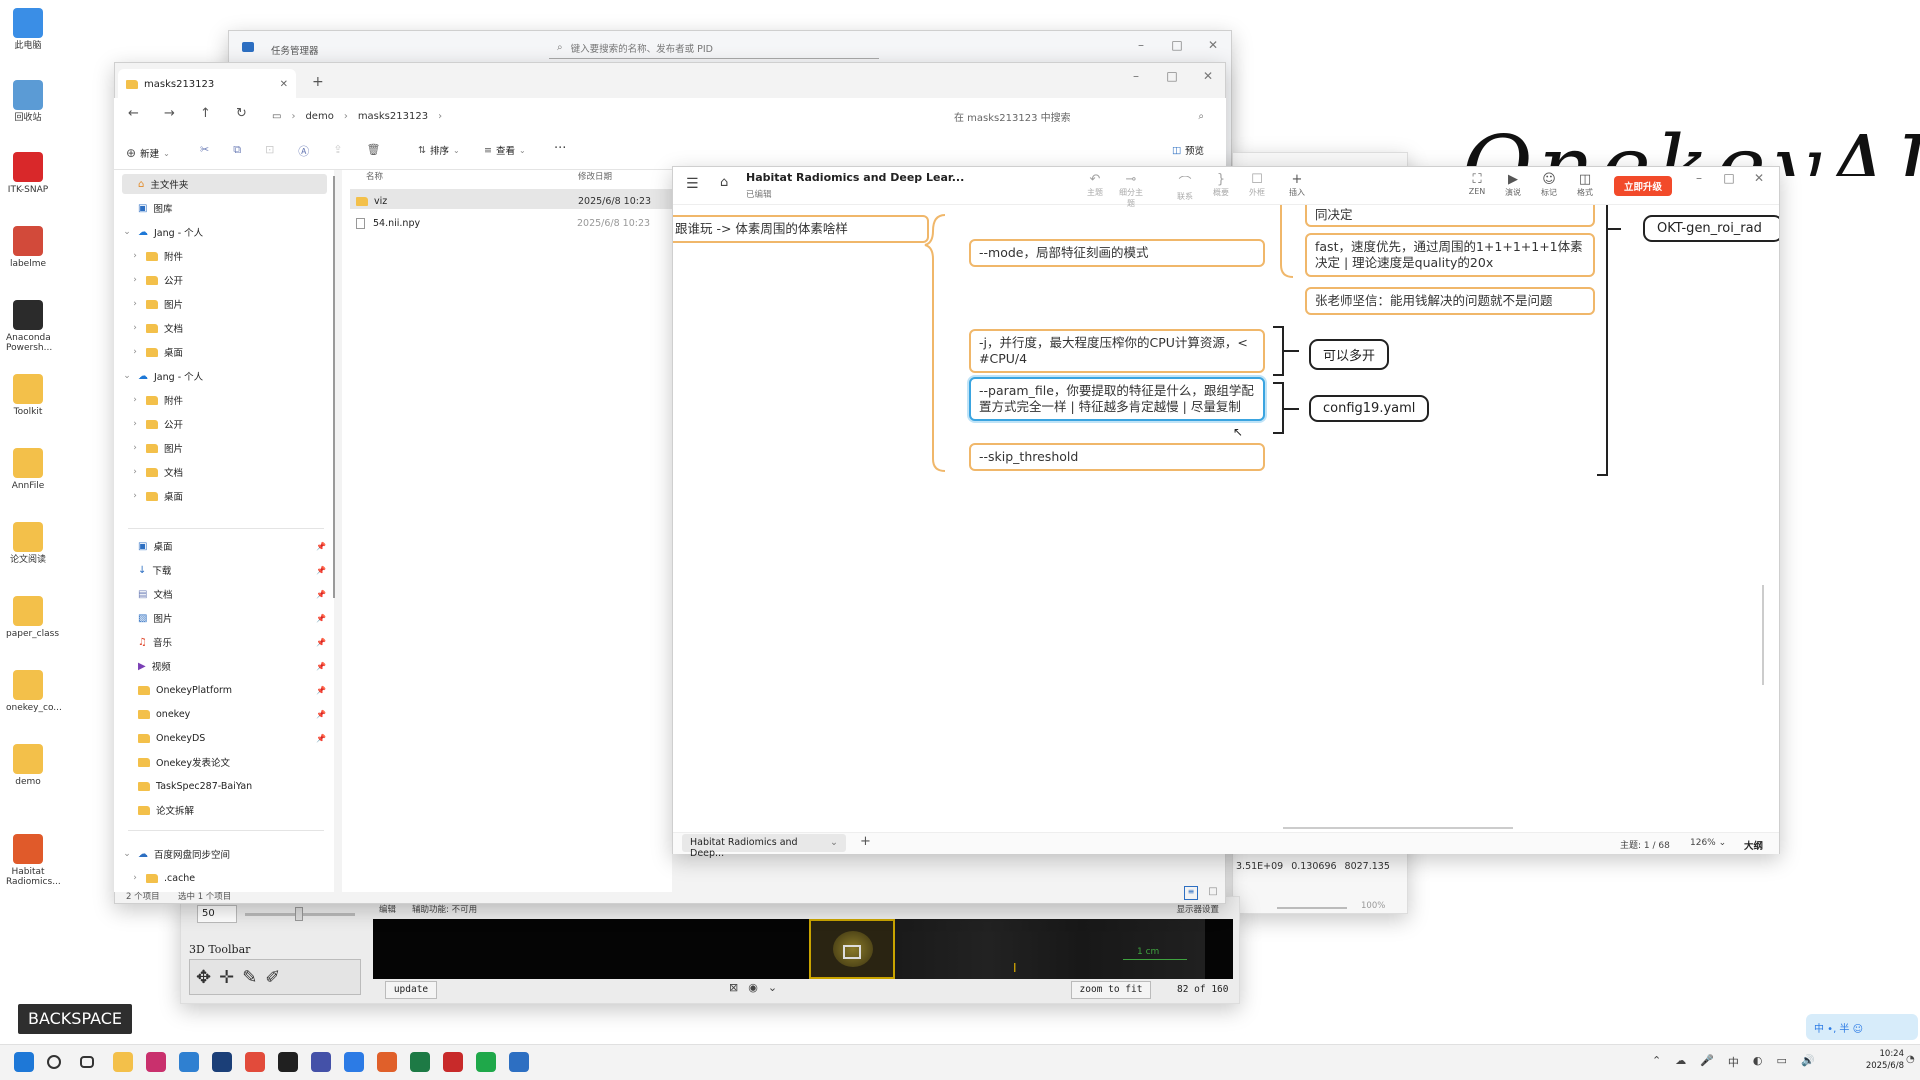  I want to click on mindmap-toolbar-button: ◫ 格式, so click(1585, 185).